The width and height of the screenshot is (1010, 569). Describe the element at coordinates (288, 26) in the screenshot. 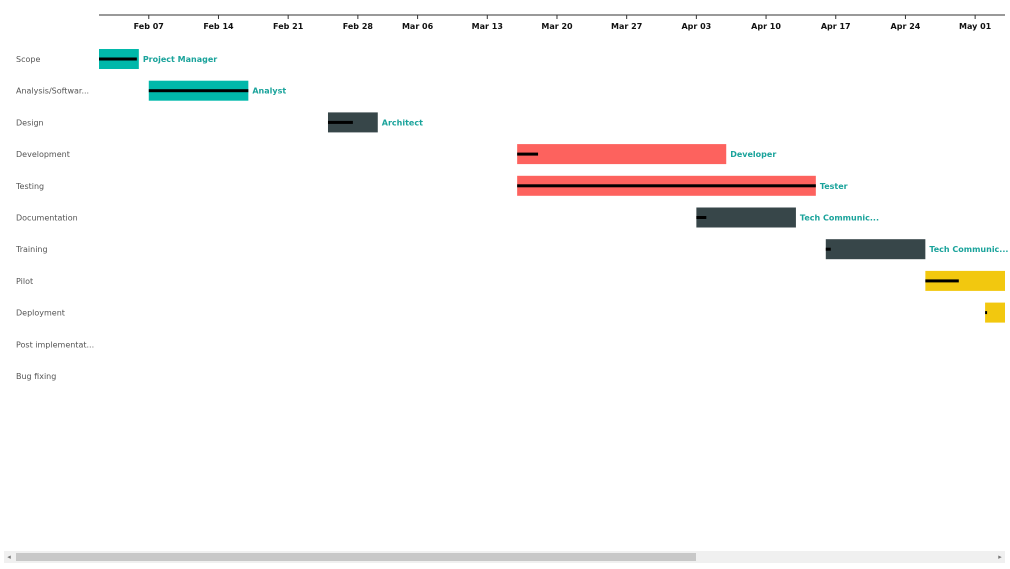

I see `x-tick-label: Feb 21` at that location.